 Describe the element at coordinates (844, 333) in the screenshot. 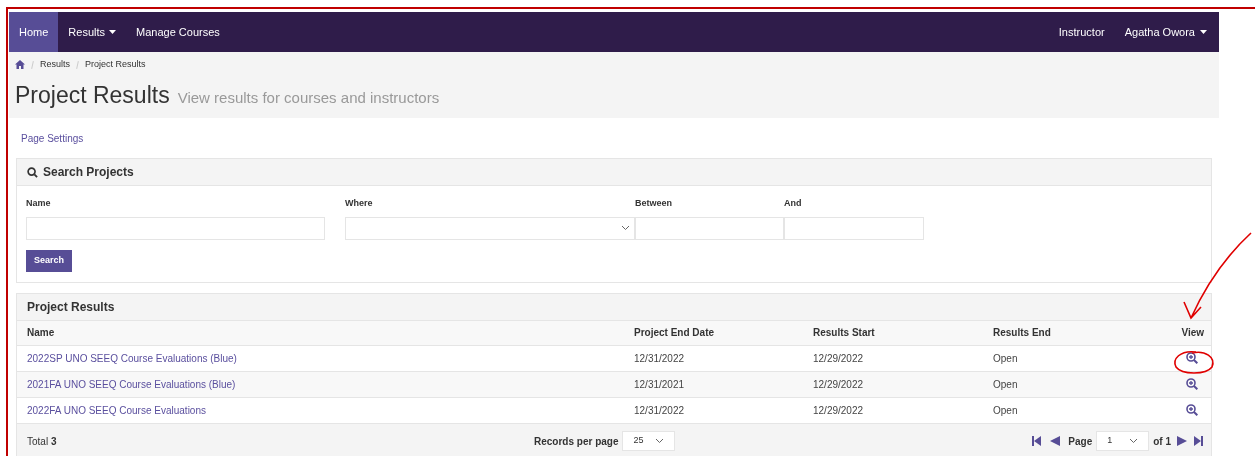

I see `column-header: Results Start` at that location.